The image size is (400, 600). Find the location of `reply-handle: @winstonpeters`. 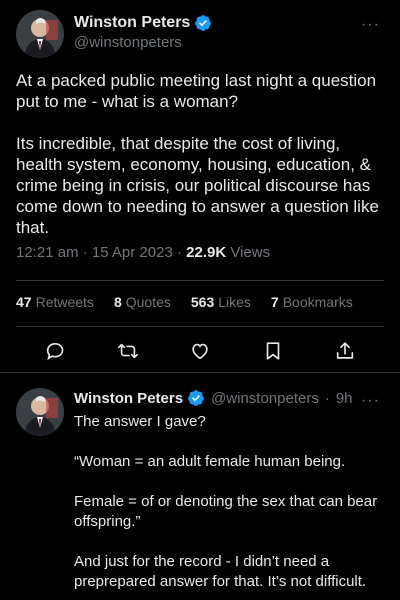

reply-handle: @winstonpeters is located at coordinates (265, 398).